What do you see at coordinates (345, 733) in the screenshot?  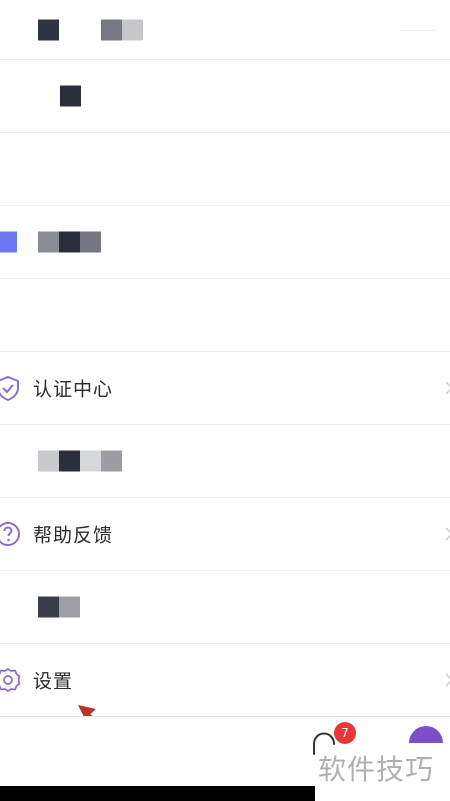 I see `messages-badge: 7` at bounding box center [345, 733].